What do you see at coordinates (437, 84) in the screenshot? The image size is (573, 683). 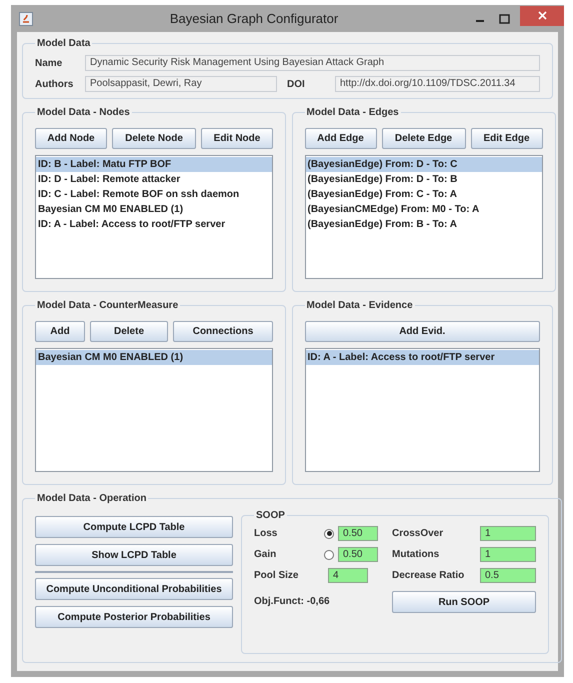 I see `text-field: http://dx.doi.org/10.1109/TDSC.2011.34` at bounding box center [437, 84].